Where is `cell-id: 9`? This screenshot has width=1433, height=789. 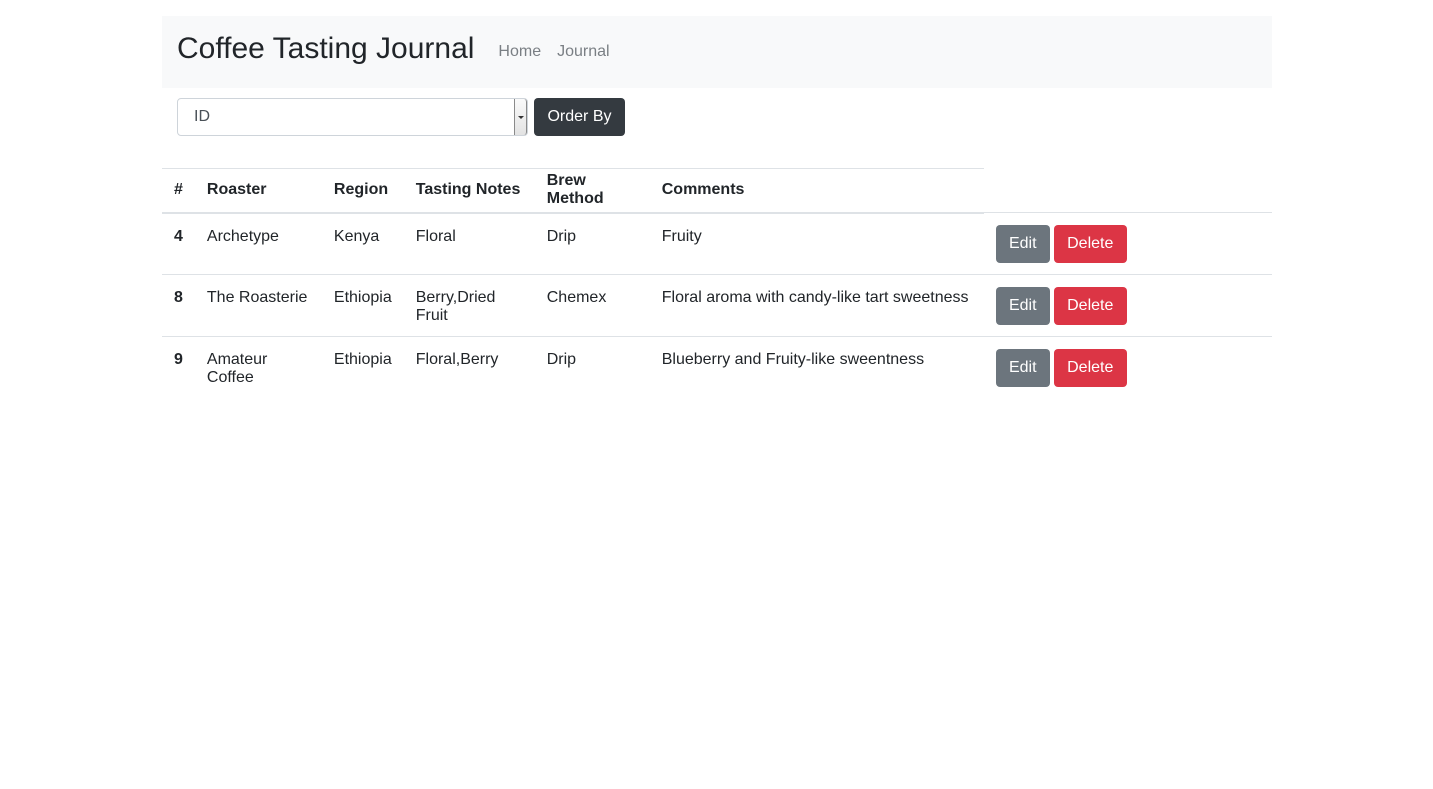
cell-id: 9 is located at coordinates (178, 359).